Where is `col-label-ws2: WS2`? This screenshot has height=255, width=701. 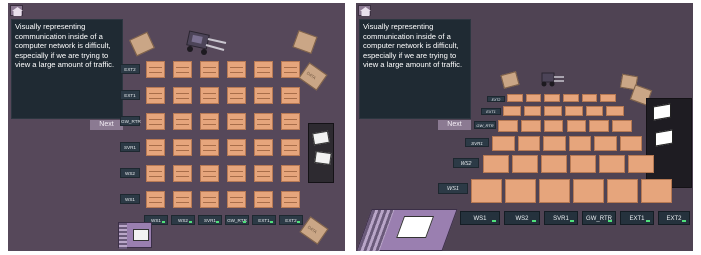 col-label-ws2: WS2 is located at coordinates (522, 218).